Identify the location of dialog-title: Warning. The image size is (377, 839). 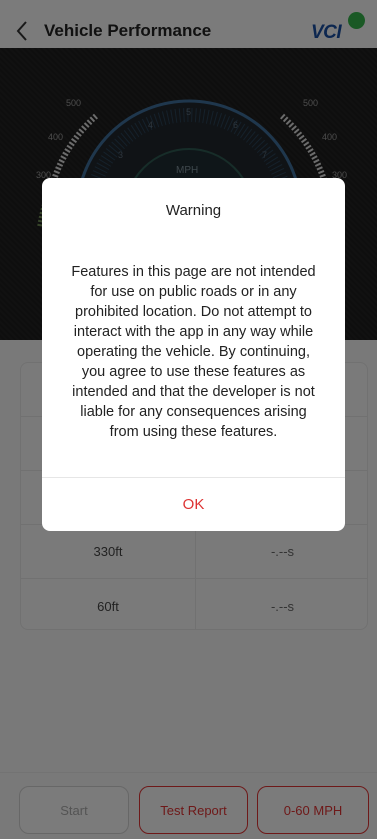
(193, 210).